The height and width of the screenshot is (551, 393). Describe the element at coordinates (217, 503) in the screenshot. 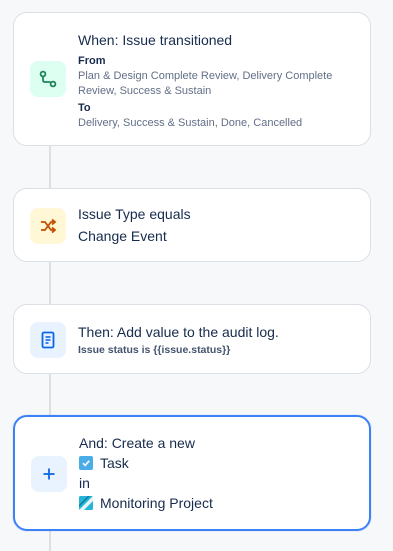

I see `project-row: Monitoring Project` at that location.